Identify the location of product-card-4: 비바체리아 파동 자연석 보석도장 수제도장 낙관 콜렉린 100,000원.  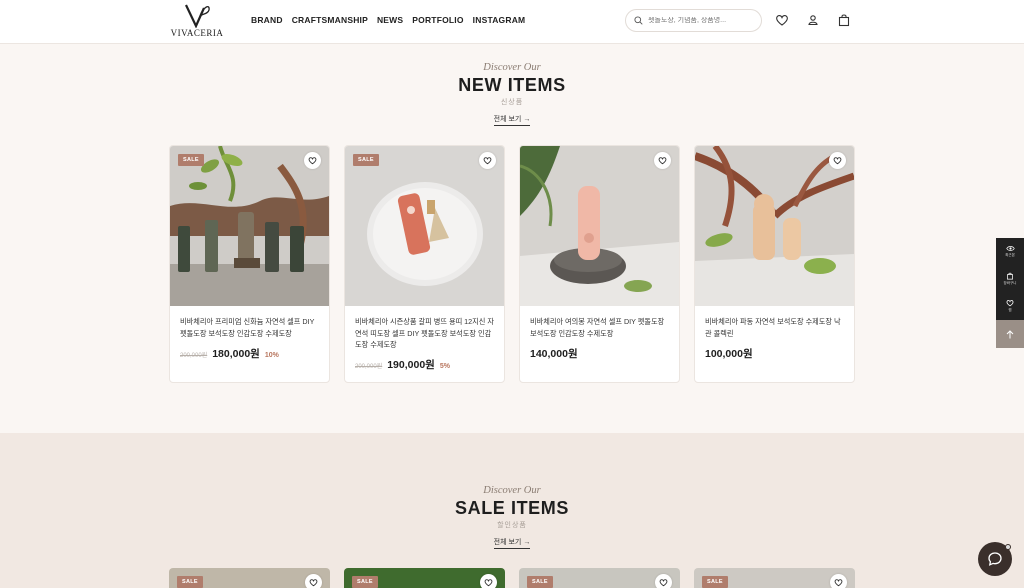
(774, 264).